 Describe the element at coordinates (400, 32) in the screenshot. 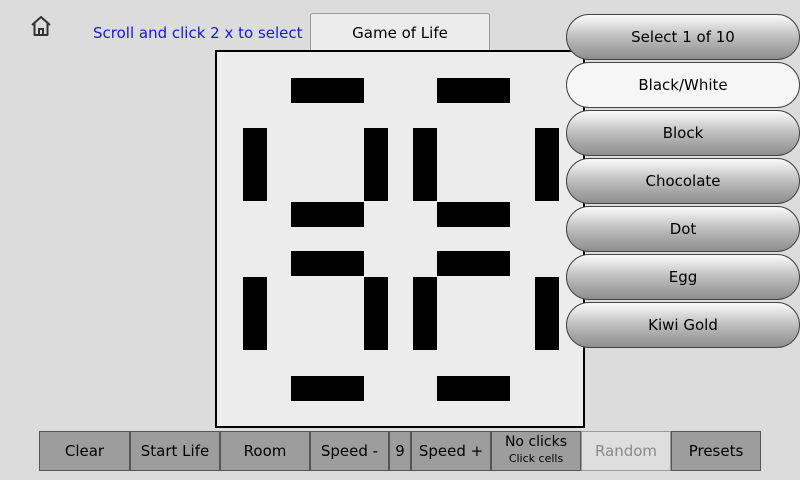

I see `page-title: Game of Life` at that location.